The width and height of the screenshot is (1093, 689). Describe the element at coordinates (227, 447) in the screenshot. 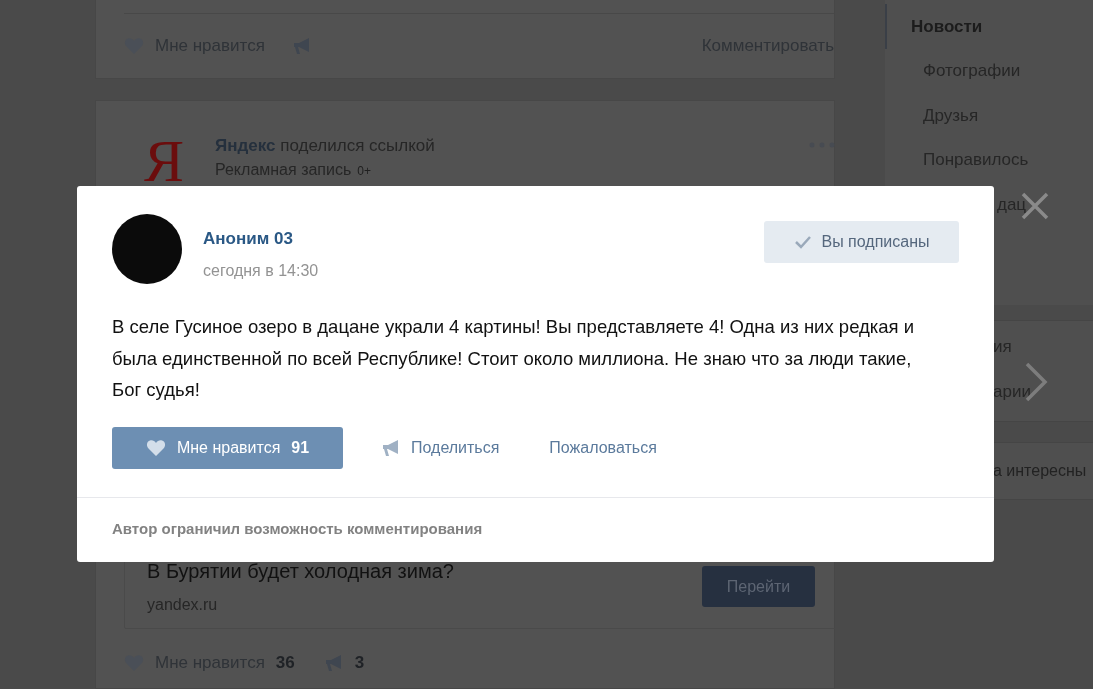

I see `like-button: Мне нравится 91` at that location.